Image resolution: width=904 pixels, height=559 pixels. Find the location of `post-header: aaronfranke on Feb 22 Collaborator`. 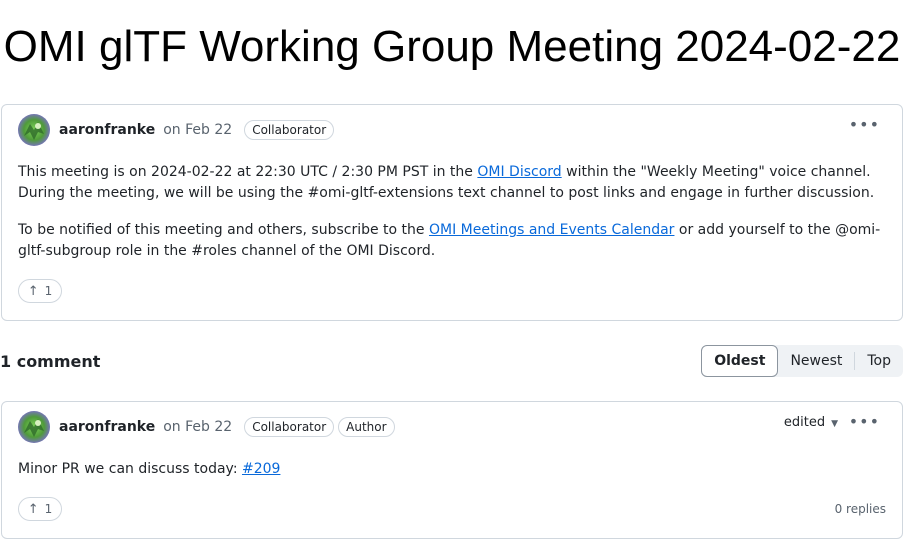

post-header: aaronfranke on Feb 22 Collaborator is located at coordinates (176, 130).